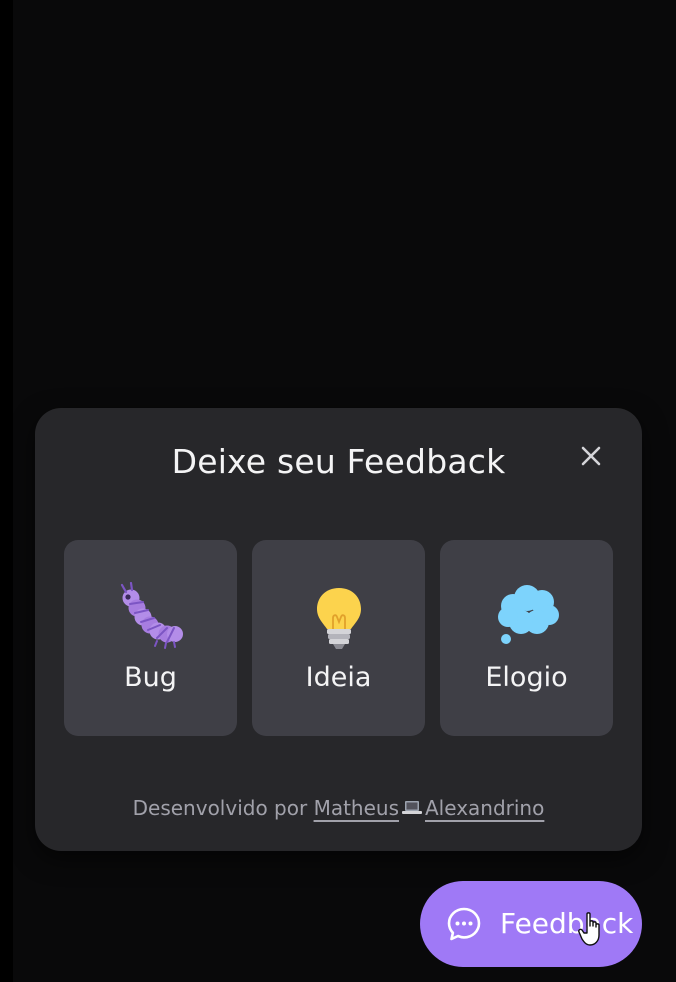 This screenshot has height=982, width=676. Describe the element at coordinates (567, 923) in the screenshot. I see `feedback-button-label: Feedback` at that location.